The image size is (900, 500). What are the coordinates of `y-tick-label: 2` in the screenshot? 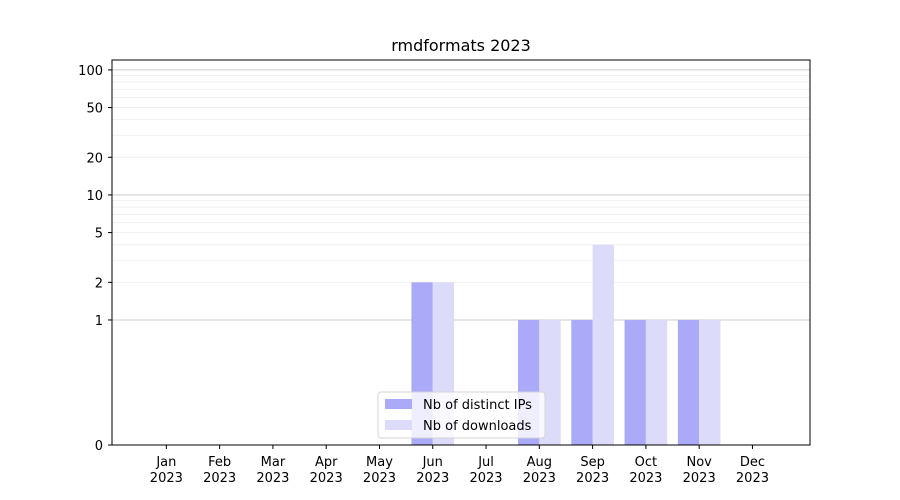 It's located at (99, 283).